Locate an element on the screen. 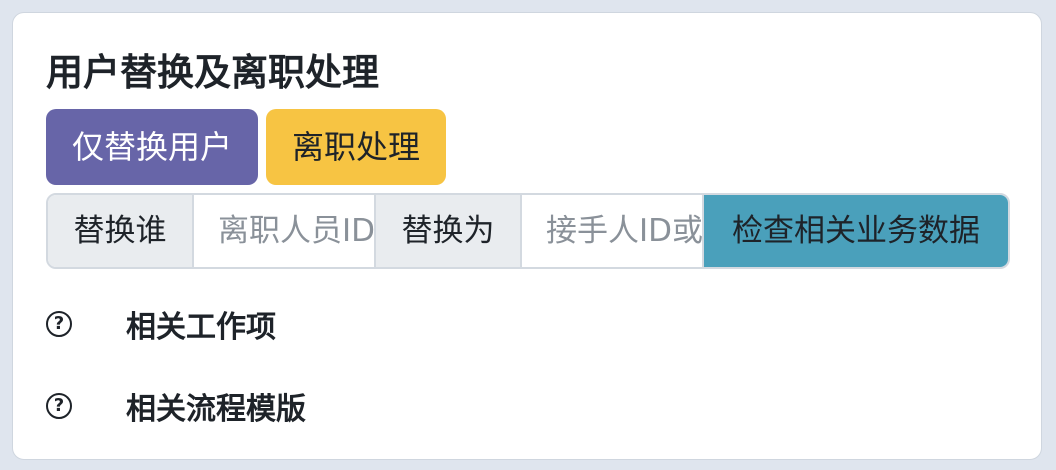  check-business-data-button: 检查相关业务数据 is located at coordinates (856, 231).